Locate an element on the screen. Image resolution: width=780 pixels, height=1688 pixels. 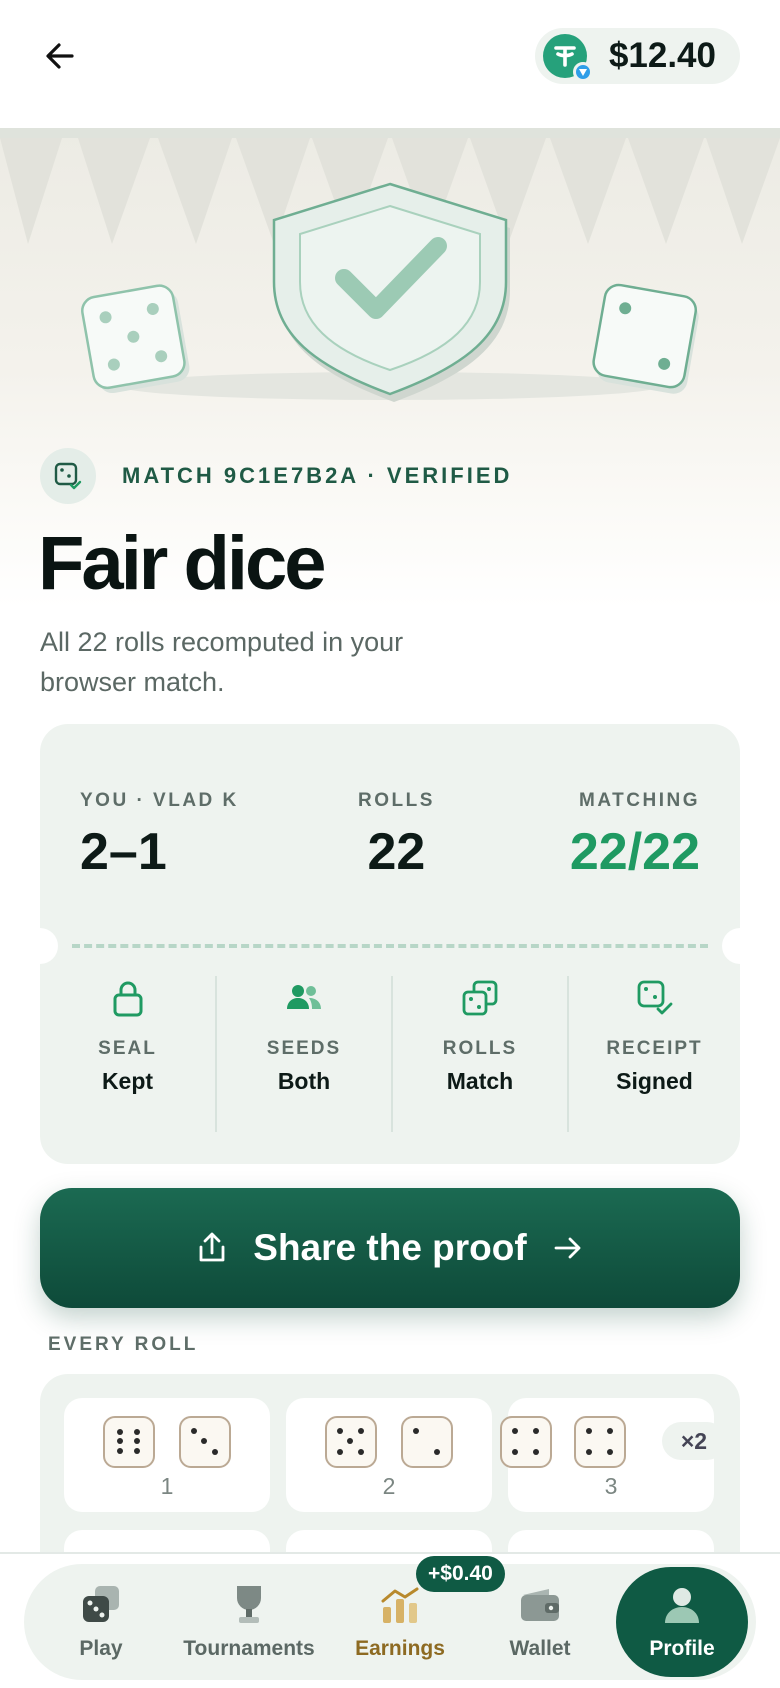
nav-tournaments: Tournaments is located at coordinates (249, 1622).